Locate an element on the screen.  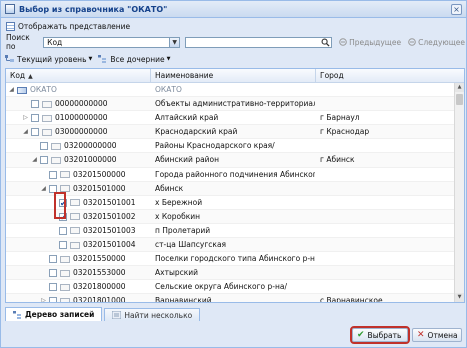
row-city: с Варнавинское is located at coordinates (351, 299).